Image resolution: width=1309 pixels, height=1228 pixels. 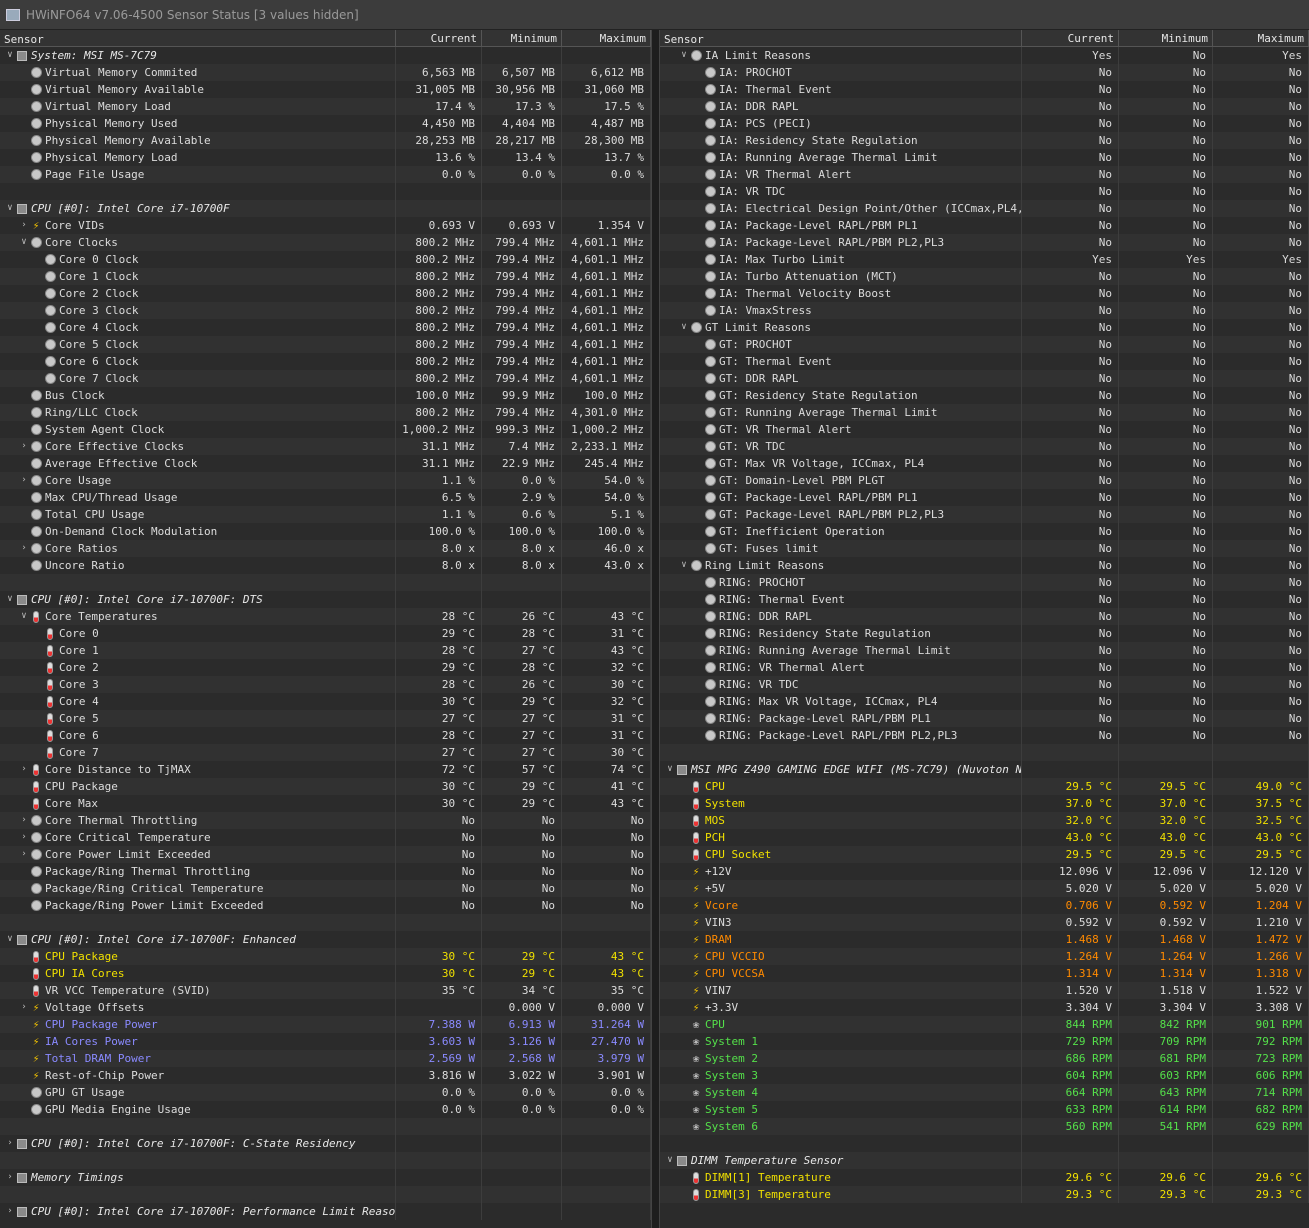 I want to click on sensor-row: IA: Package-Level RAPL/PBM PL2,PL3 No No No, so click(x=984, y=242).